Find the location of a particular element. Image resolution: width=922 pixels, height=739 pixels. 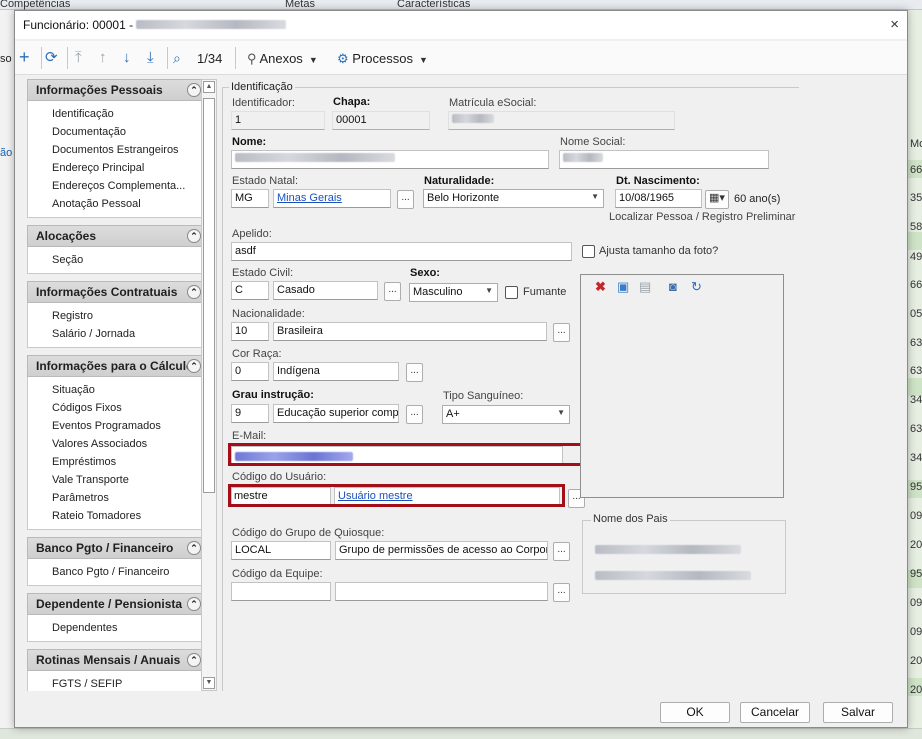

sidebar-item-identificacao: Identificação is located at coordinates (128, 114).